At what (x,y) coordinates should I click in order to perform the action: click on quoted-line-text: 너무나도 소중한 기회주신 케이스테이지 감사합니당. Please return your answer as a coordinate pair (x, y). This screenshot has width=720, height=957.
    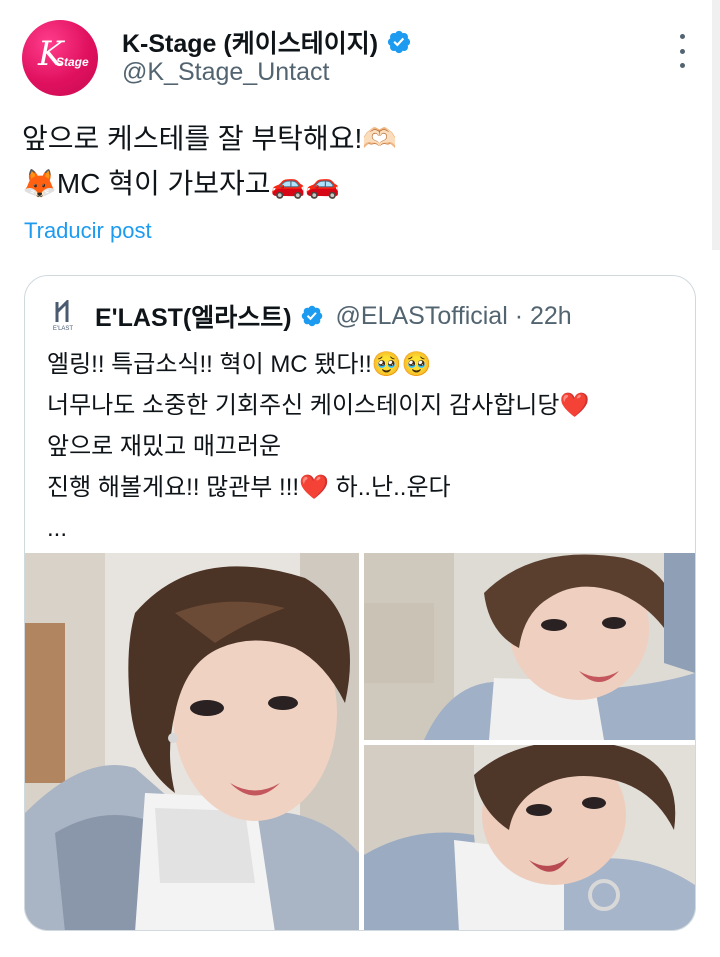
    Looking at the image, I should click on (303, 405).